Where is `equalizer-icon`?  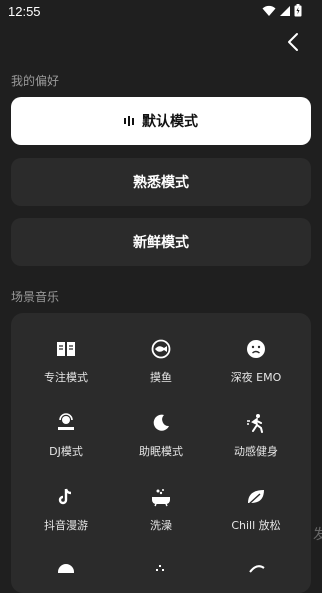 equalizer-icon is located at coordinates (129, 121).